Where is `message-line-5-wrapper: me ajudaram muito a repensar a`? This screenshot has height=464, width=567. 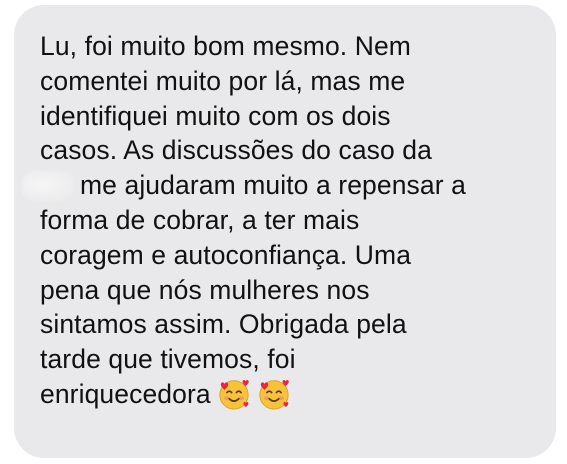 message-line-5-wrapper: me ajudaram muito a repensar a is located at coordinates (286, 185).